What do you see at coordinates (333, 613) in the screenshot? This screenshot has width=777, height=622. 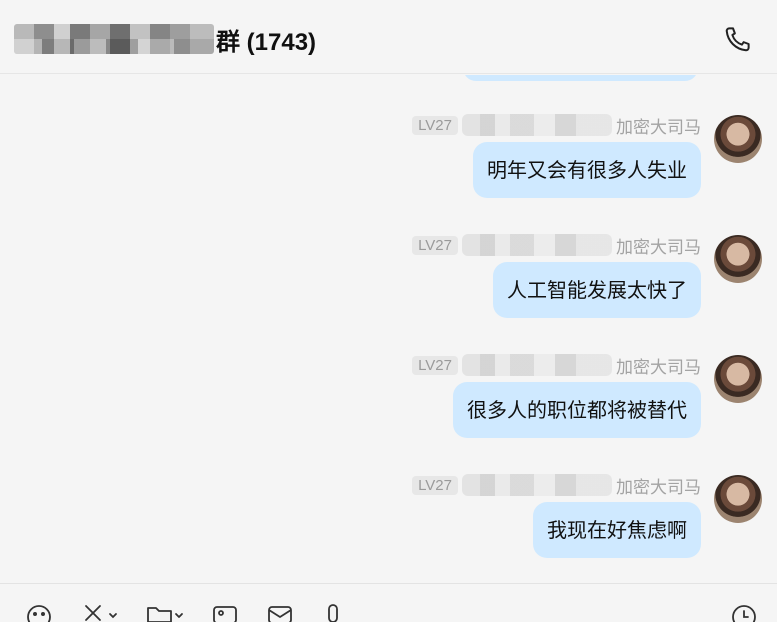 I see `microphone-icon` at bounding box center [333, 613].